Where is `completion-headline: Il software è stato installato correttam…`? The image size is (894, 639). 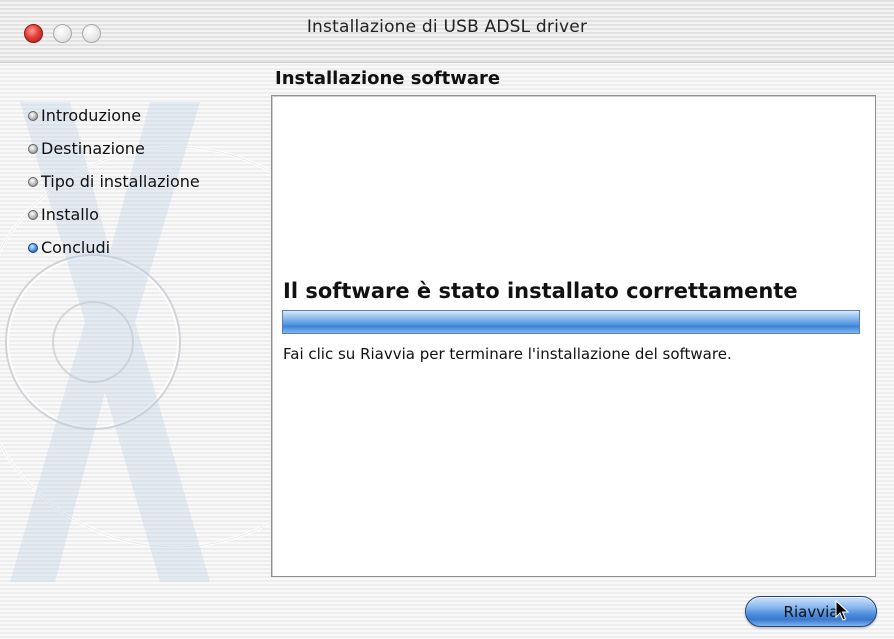
completion-headline: Il software è stato installato correttam… is located at coordinates (540, 291).